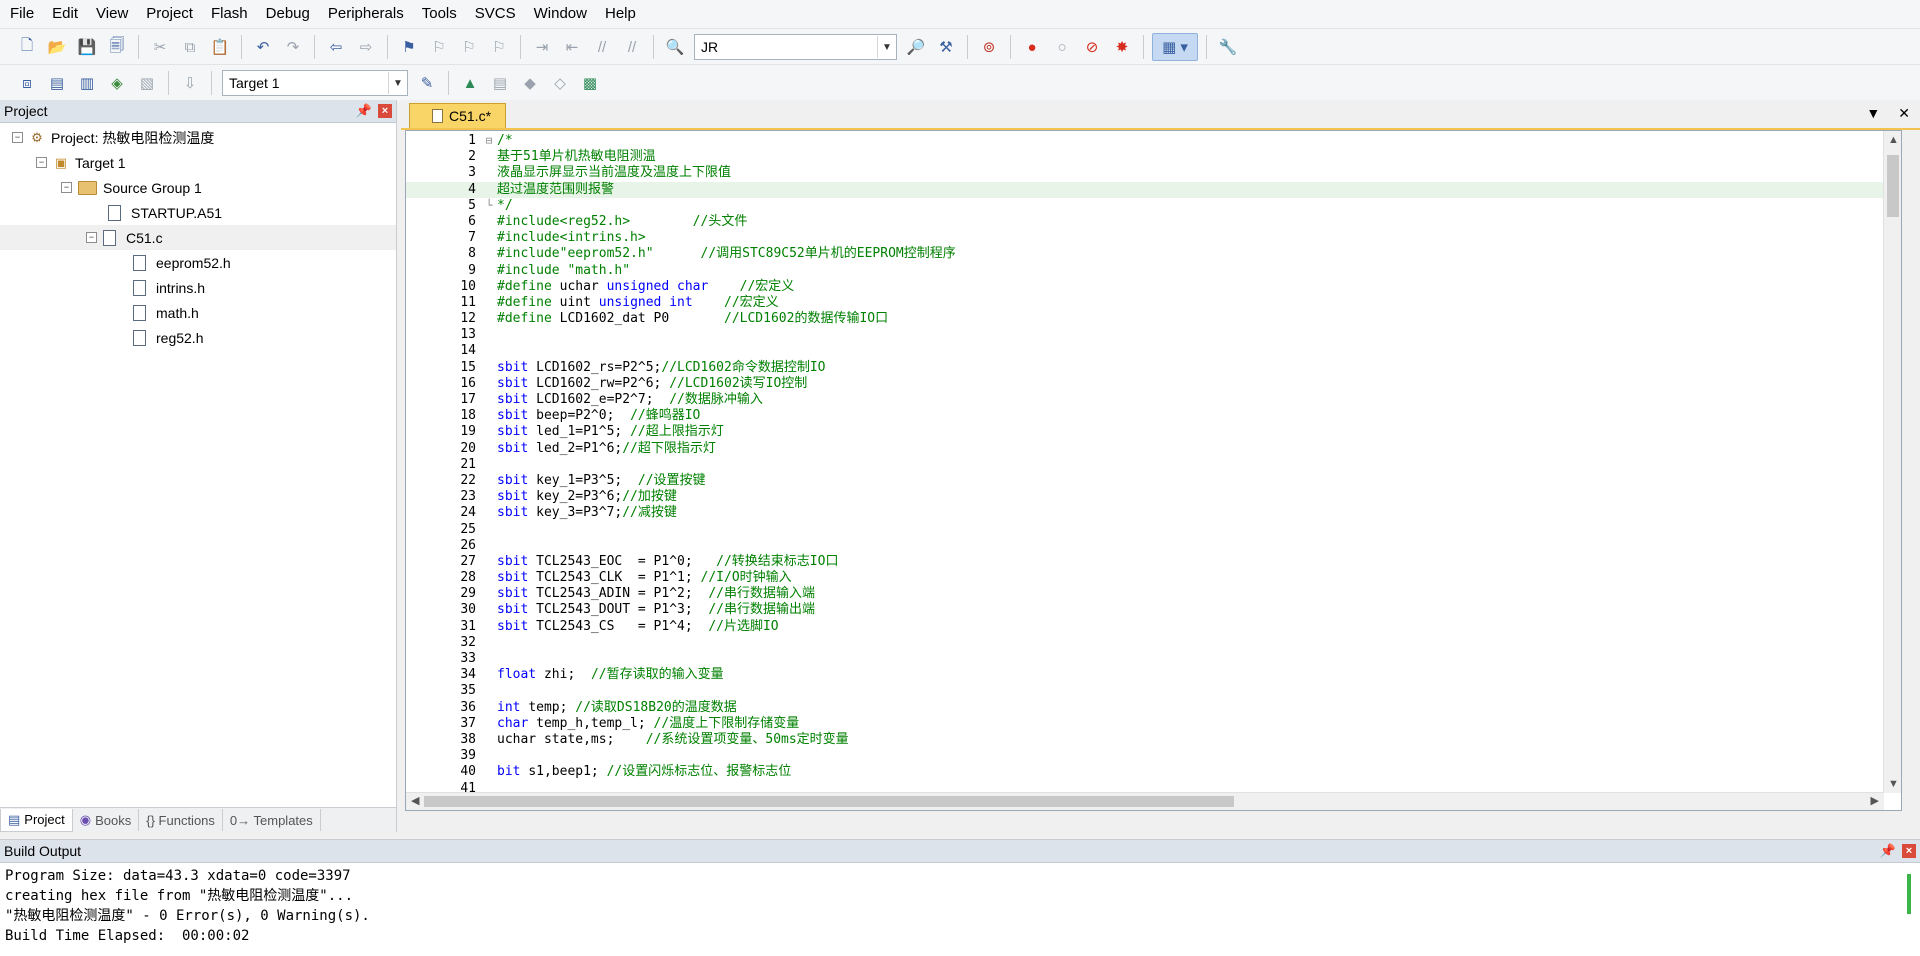 Image resolution: width=1920 pixels, height=956 pixels. I want to click on comment-icon: //, so click(602, 47).